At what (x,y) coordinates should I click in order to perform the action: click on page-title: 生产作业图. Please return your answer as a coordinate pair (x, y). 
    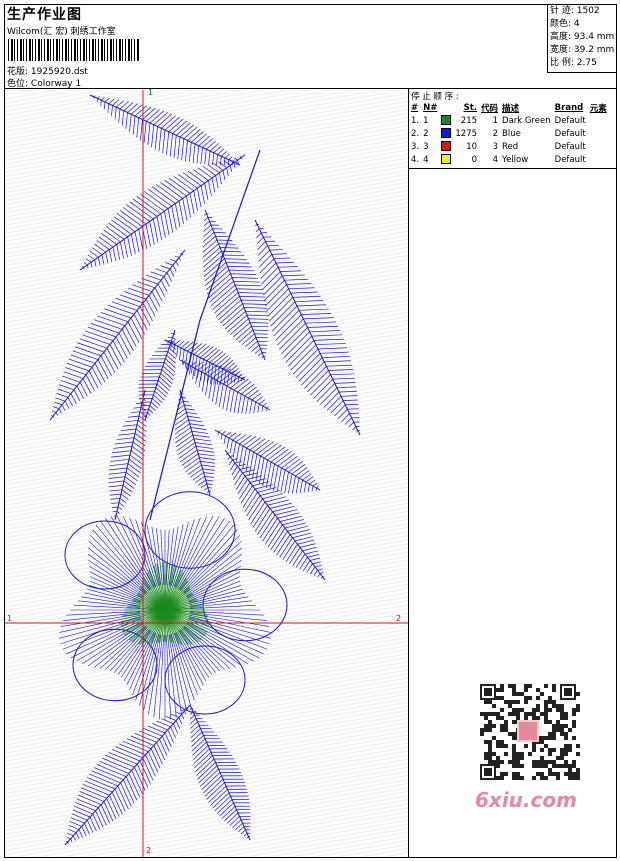
    Looking at the image, I should click on (44, 15).